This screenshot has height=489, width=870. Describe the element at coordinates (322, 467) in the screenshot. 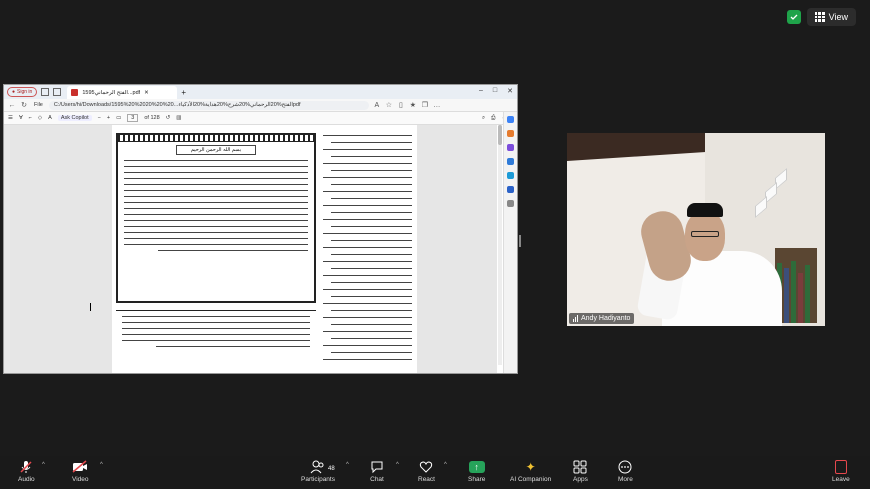

I see `participants-icon: 48` at that location.